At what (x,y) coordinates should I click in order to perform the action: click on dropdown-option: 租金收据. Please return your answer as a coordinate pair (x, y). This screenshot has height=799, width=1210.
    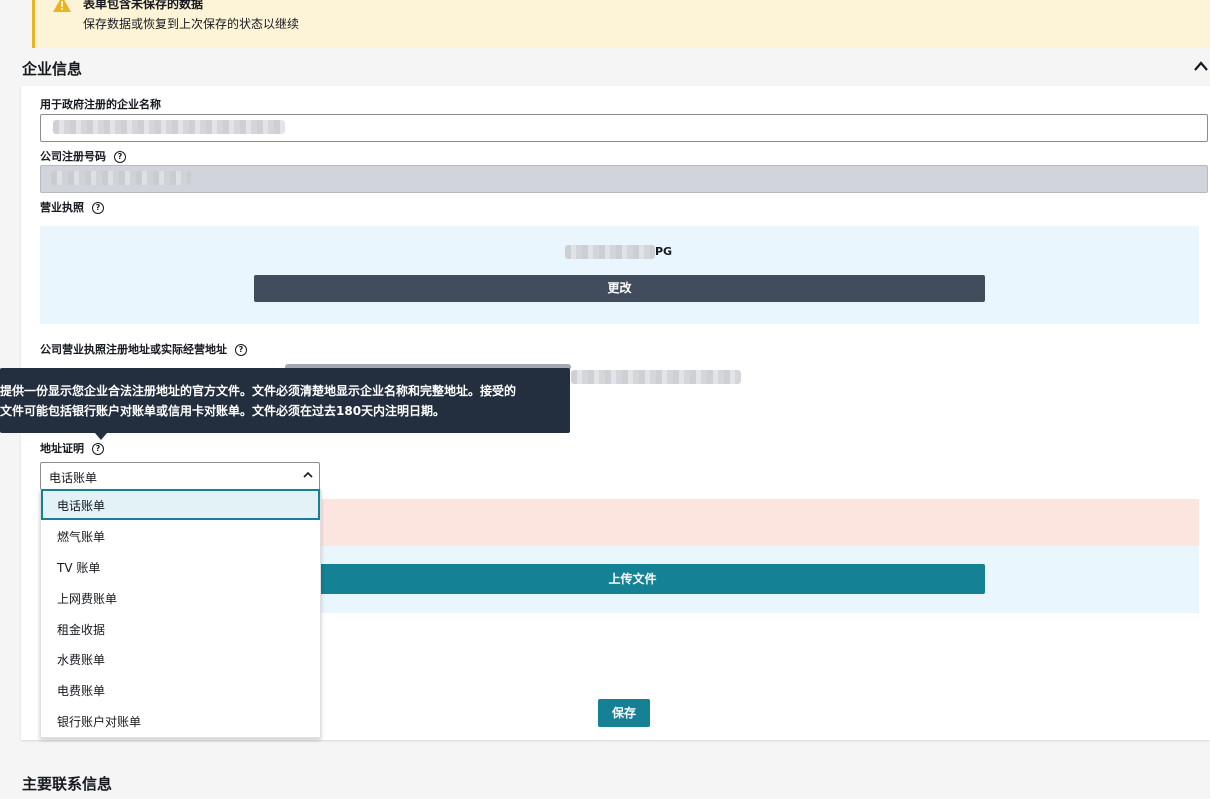
    Looking at the image, I should click on (180, 628).